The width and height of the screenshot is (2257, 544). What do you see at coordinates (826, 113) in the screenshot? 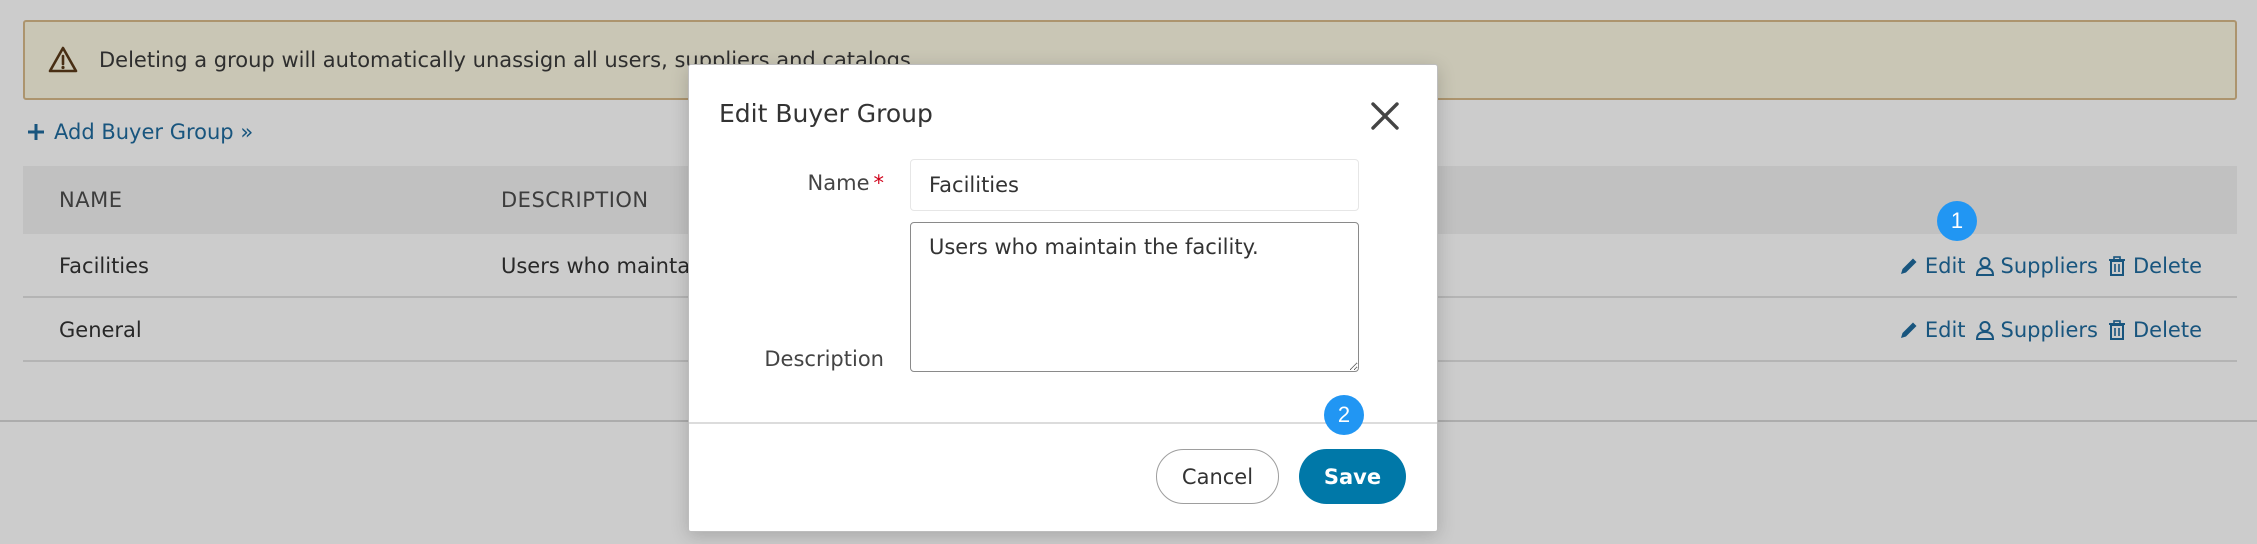
I see `dialog-title: Edit Buyer Group` at bounding box center [826, 113].